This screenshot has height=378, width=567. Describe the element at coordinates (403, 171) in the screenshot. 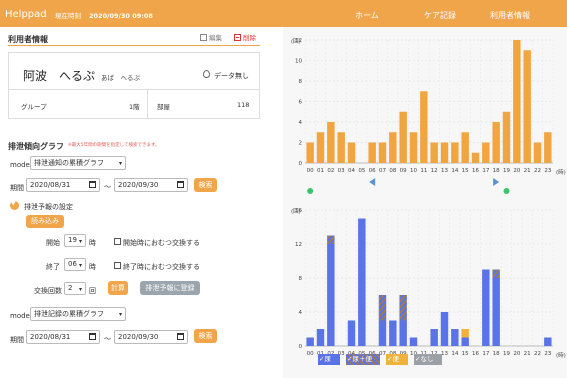

I see `x-tick-label: 09` at that location.